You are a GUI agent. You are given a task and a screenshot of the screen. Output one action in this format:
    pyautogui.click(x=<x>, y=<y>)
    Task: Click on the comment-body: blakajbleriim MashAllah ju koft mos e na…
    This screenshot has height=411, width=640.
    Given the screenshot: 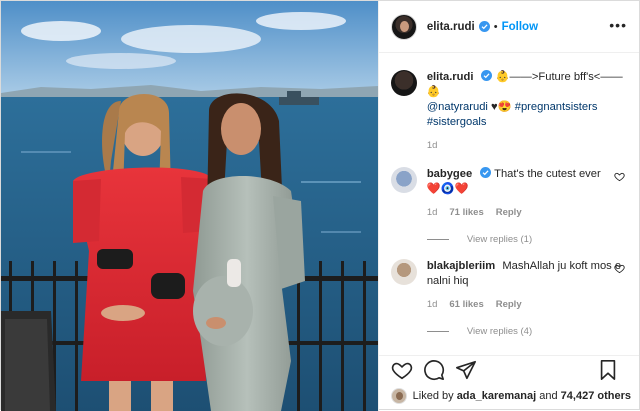 What is the action you would take?
    pyautogui.click(x=525, y=285)
    